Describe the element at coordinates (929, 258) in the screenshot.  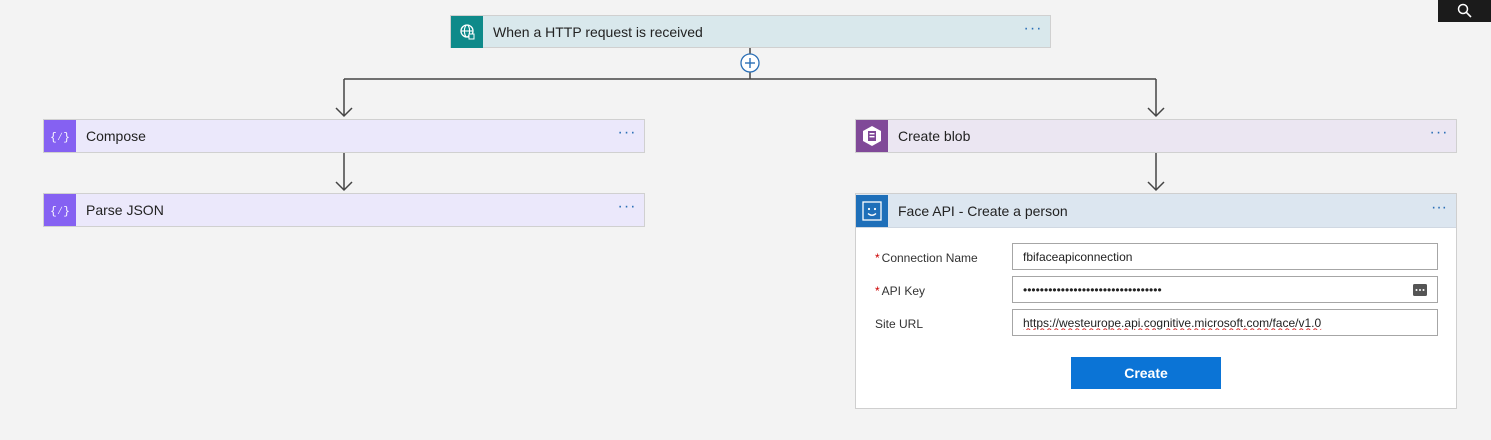
I see `connection-name-label-text: Connection Name` at that location.